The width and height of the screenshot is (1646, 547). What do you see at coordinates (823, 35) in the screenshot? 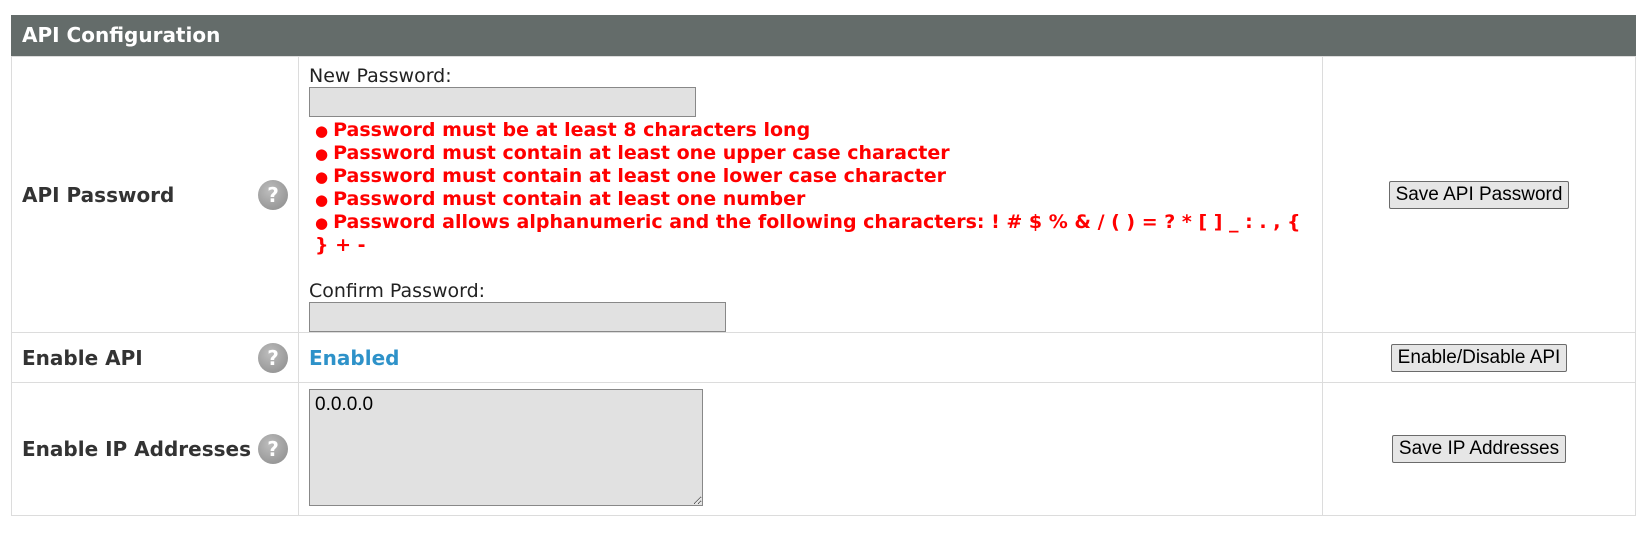
I see `panel-title: API Configuration` at bounding box center [823, 35].